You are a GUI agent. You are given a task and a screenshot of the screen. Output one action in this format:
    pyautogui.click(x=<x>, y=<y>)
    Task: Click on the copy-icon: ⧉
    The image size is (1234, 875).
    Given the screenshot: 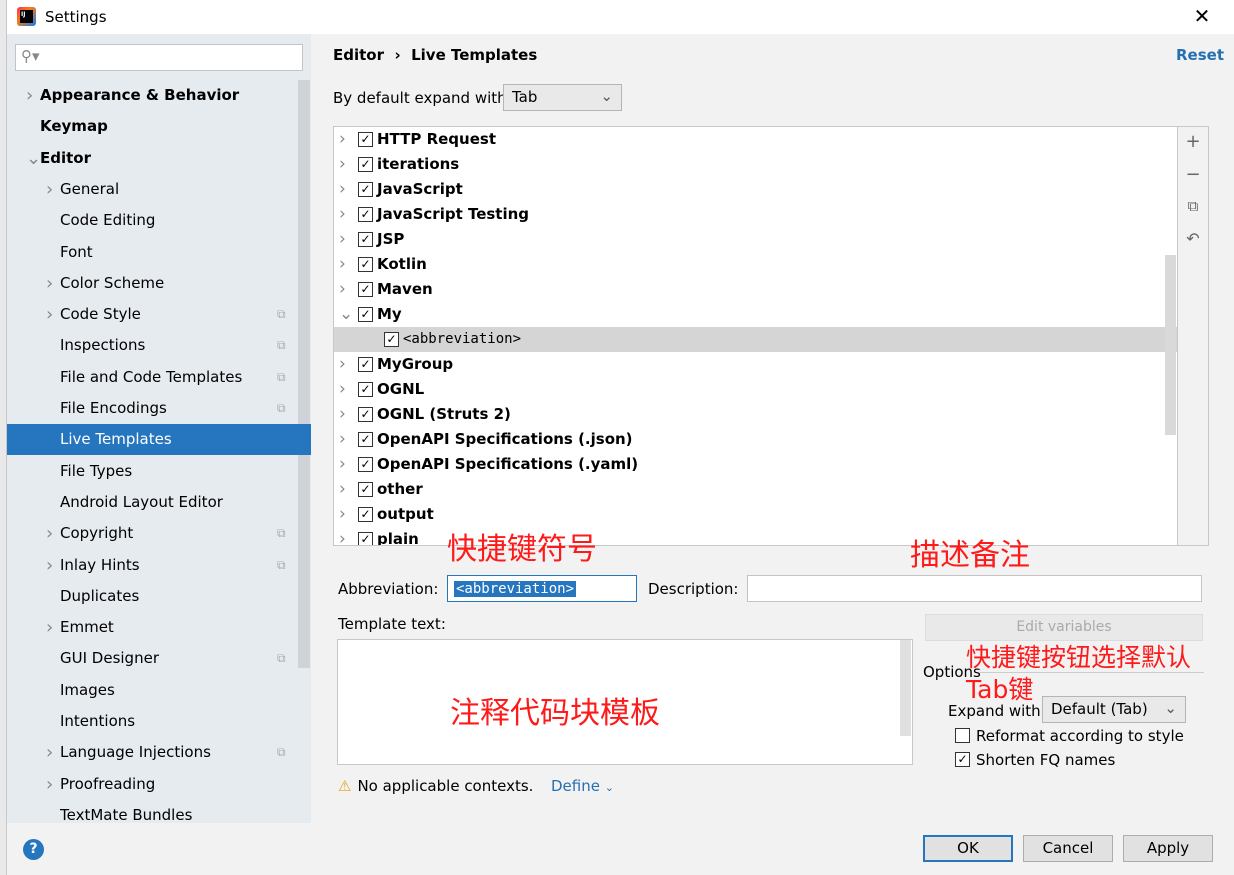 What is the action you would take?
    pyautogui.click(x=1193, y=206)
    